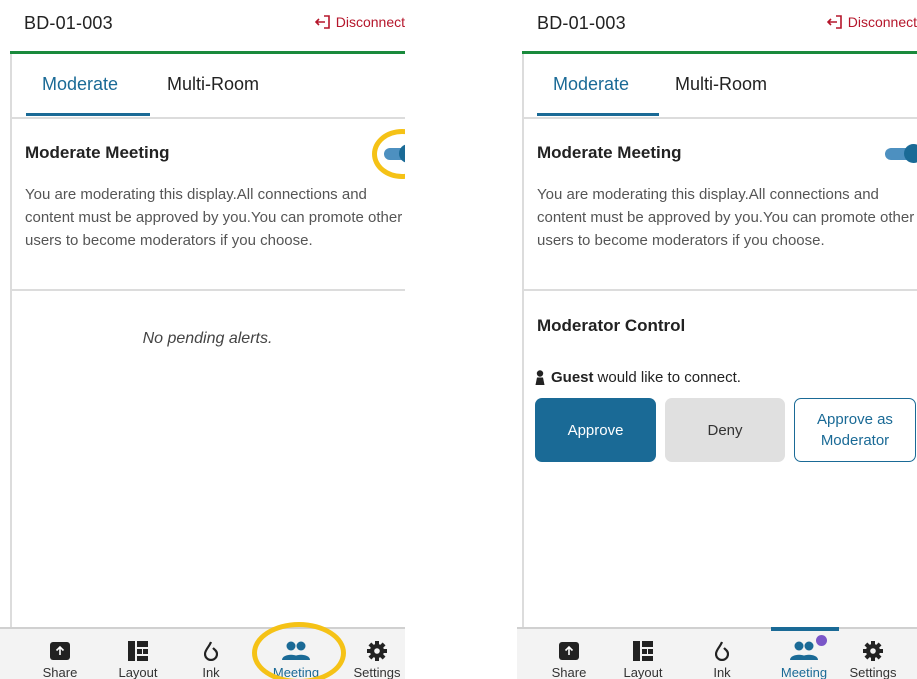  Describe the element at coordinates (572, 377) in the screenshot. I see `guest-name: Guest` at that location.